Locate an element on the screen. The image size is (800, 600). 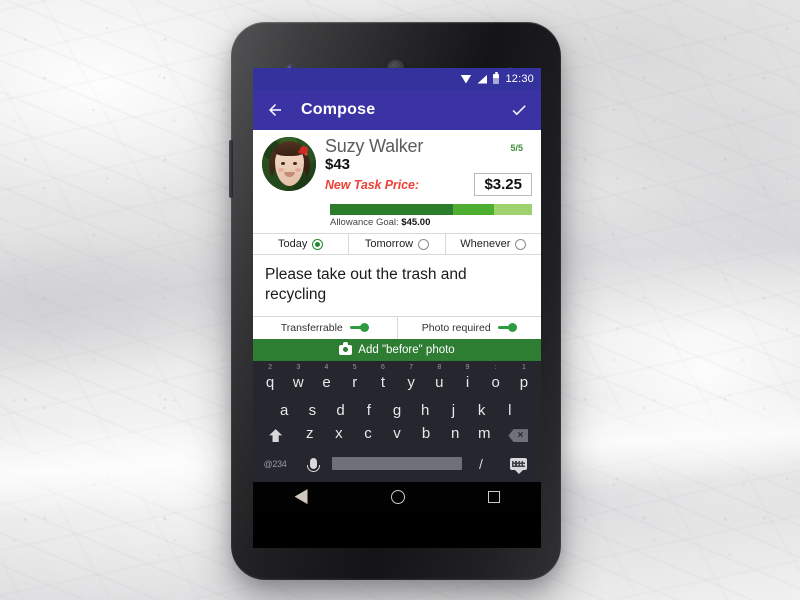
key-h: h is located at coordinates (425, 407).